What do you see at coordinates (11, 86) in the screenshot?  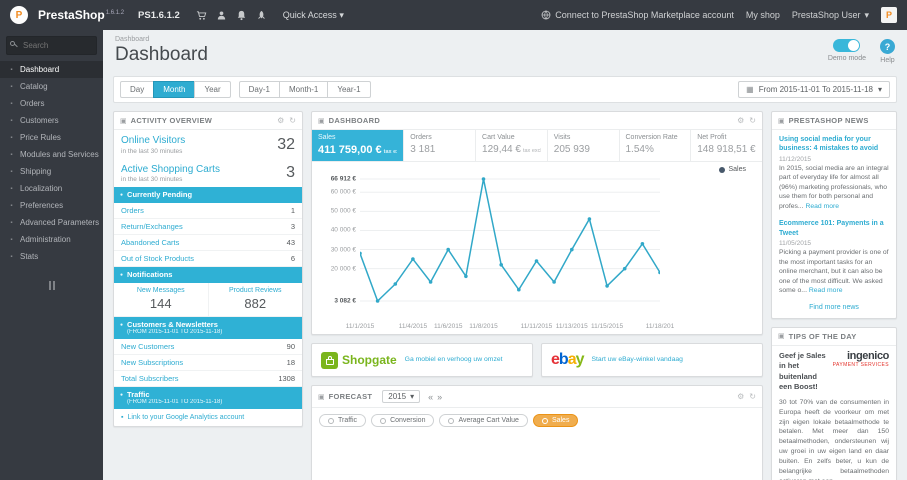 I see `catalog-icon: ▪` at bounding box center [11, 86].